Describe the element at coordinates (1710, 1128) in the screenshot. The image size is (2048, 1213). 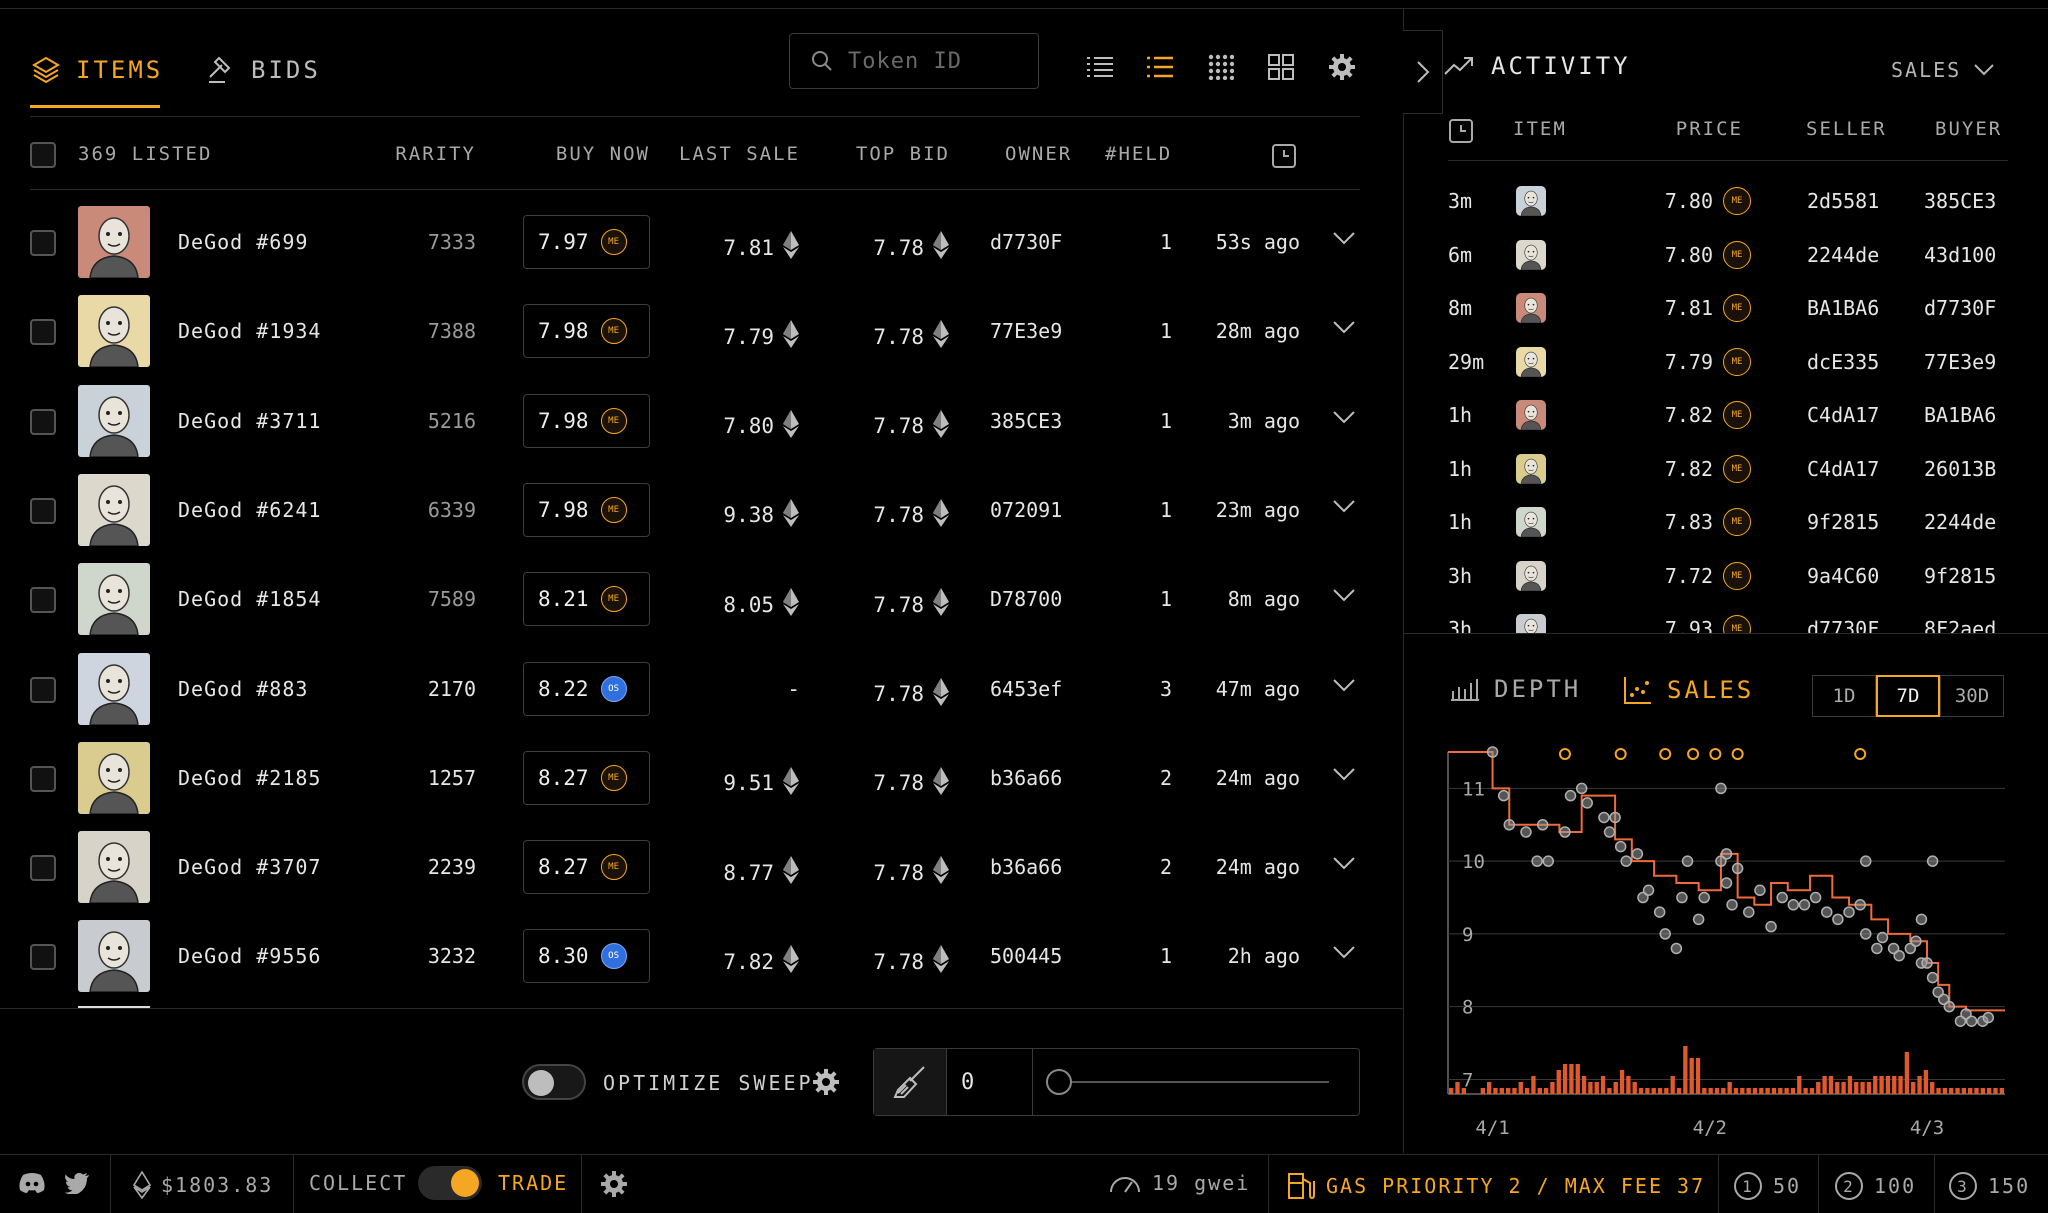
I see `x-tick-label: 4/2` at that location.